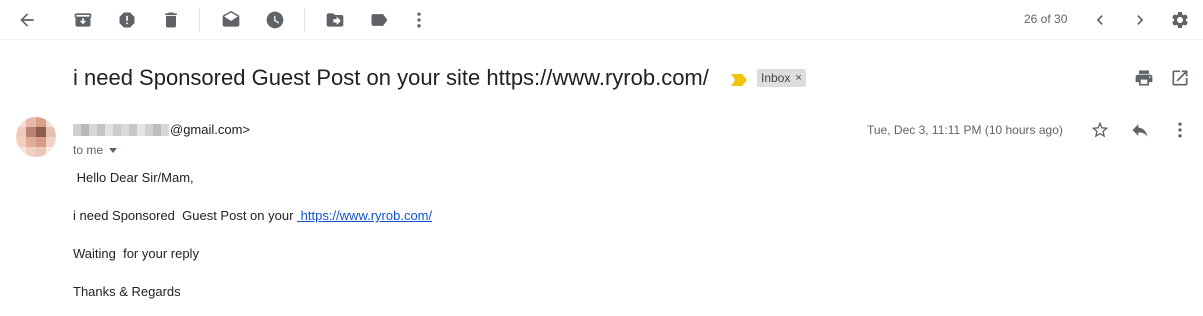  Describe the element at coordinates (601, 20) in the screenshot. I see `toolbar: 26 of 30` at that location.